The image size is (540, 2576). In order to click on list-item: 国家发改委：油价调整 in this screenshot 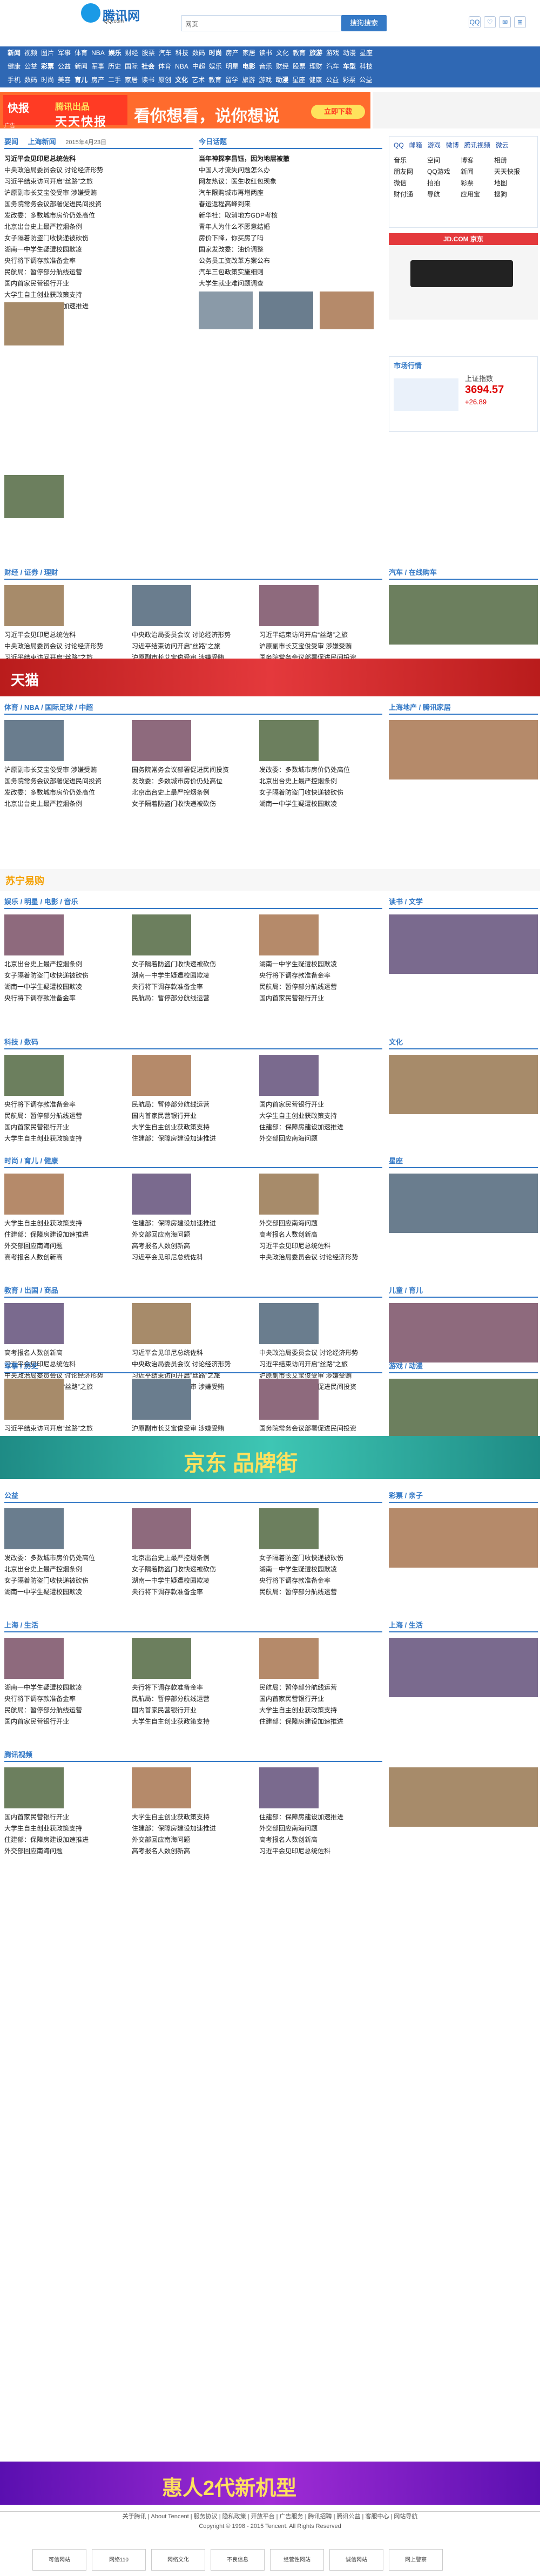, I will do `click(290, 250)`.